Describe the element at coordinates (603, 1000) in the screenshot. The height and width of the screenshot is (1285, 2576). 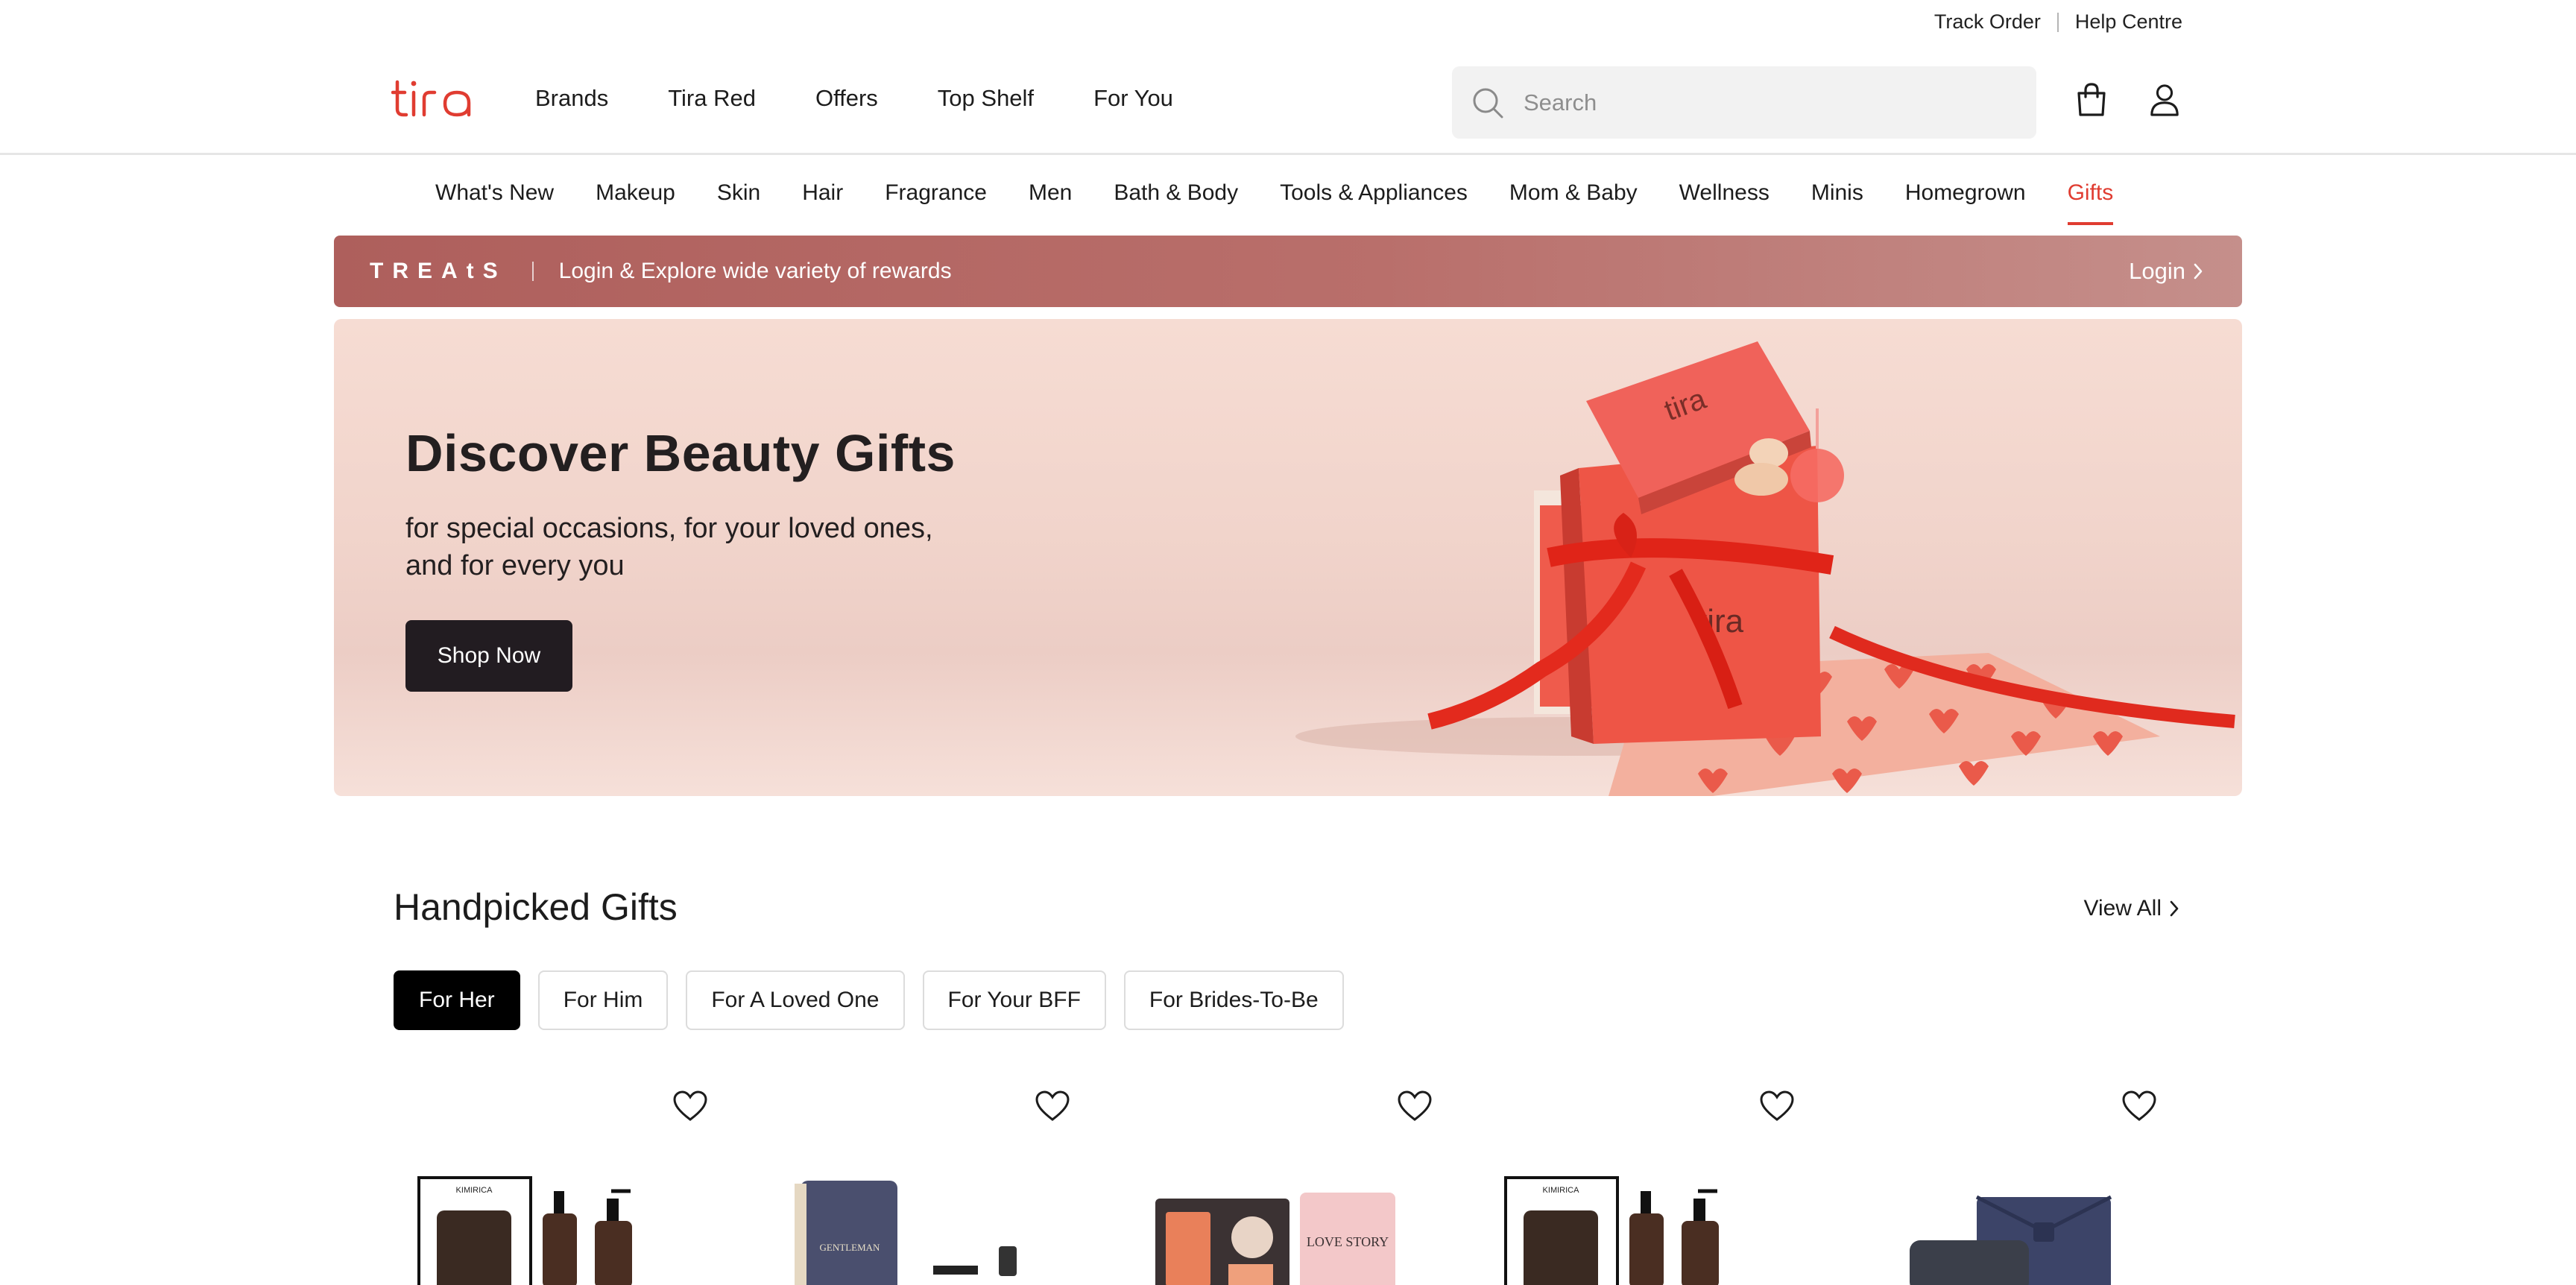
I see `tab-for-him: For Him` at that location.